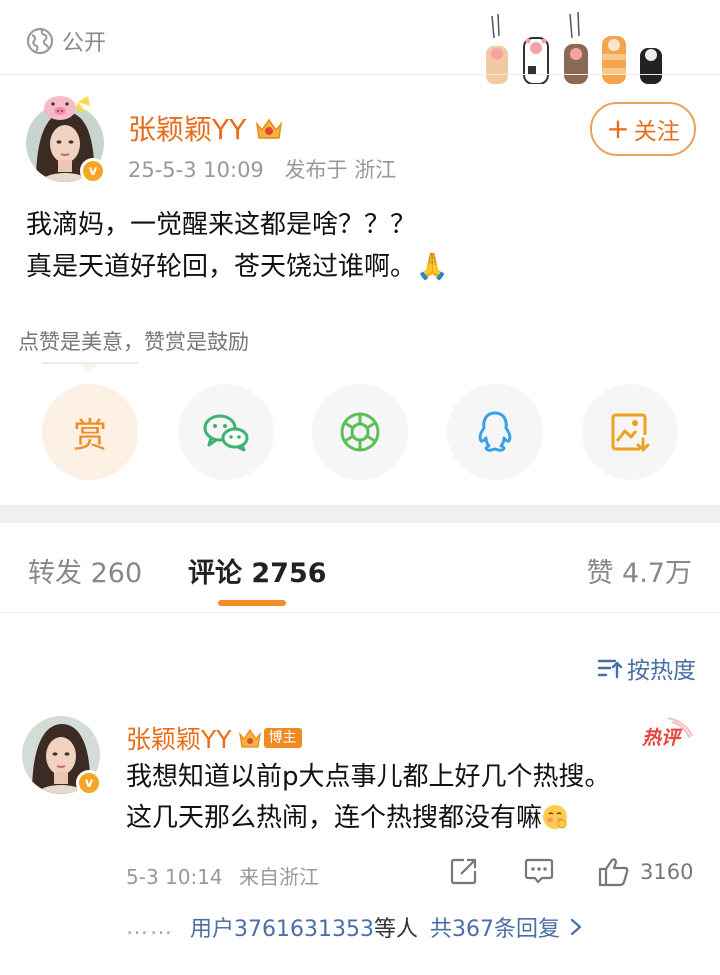 This screenshot has width=720, height=975. I want to click on moments-icon, so click(360, 432).